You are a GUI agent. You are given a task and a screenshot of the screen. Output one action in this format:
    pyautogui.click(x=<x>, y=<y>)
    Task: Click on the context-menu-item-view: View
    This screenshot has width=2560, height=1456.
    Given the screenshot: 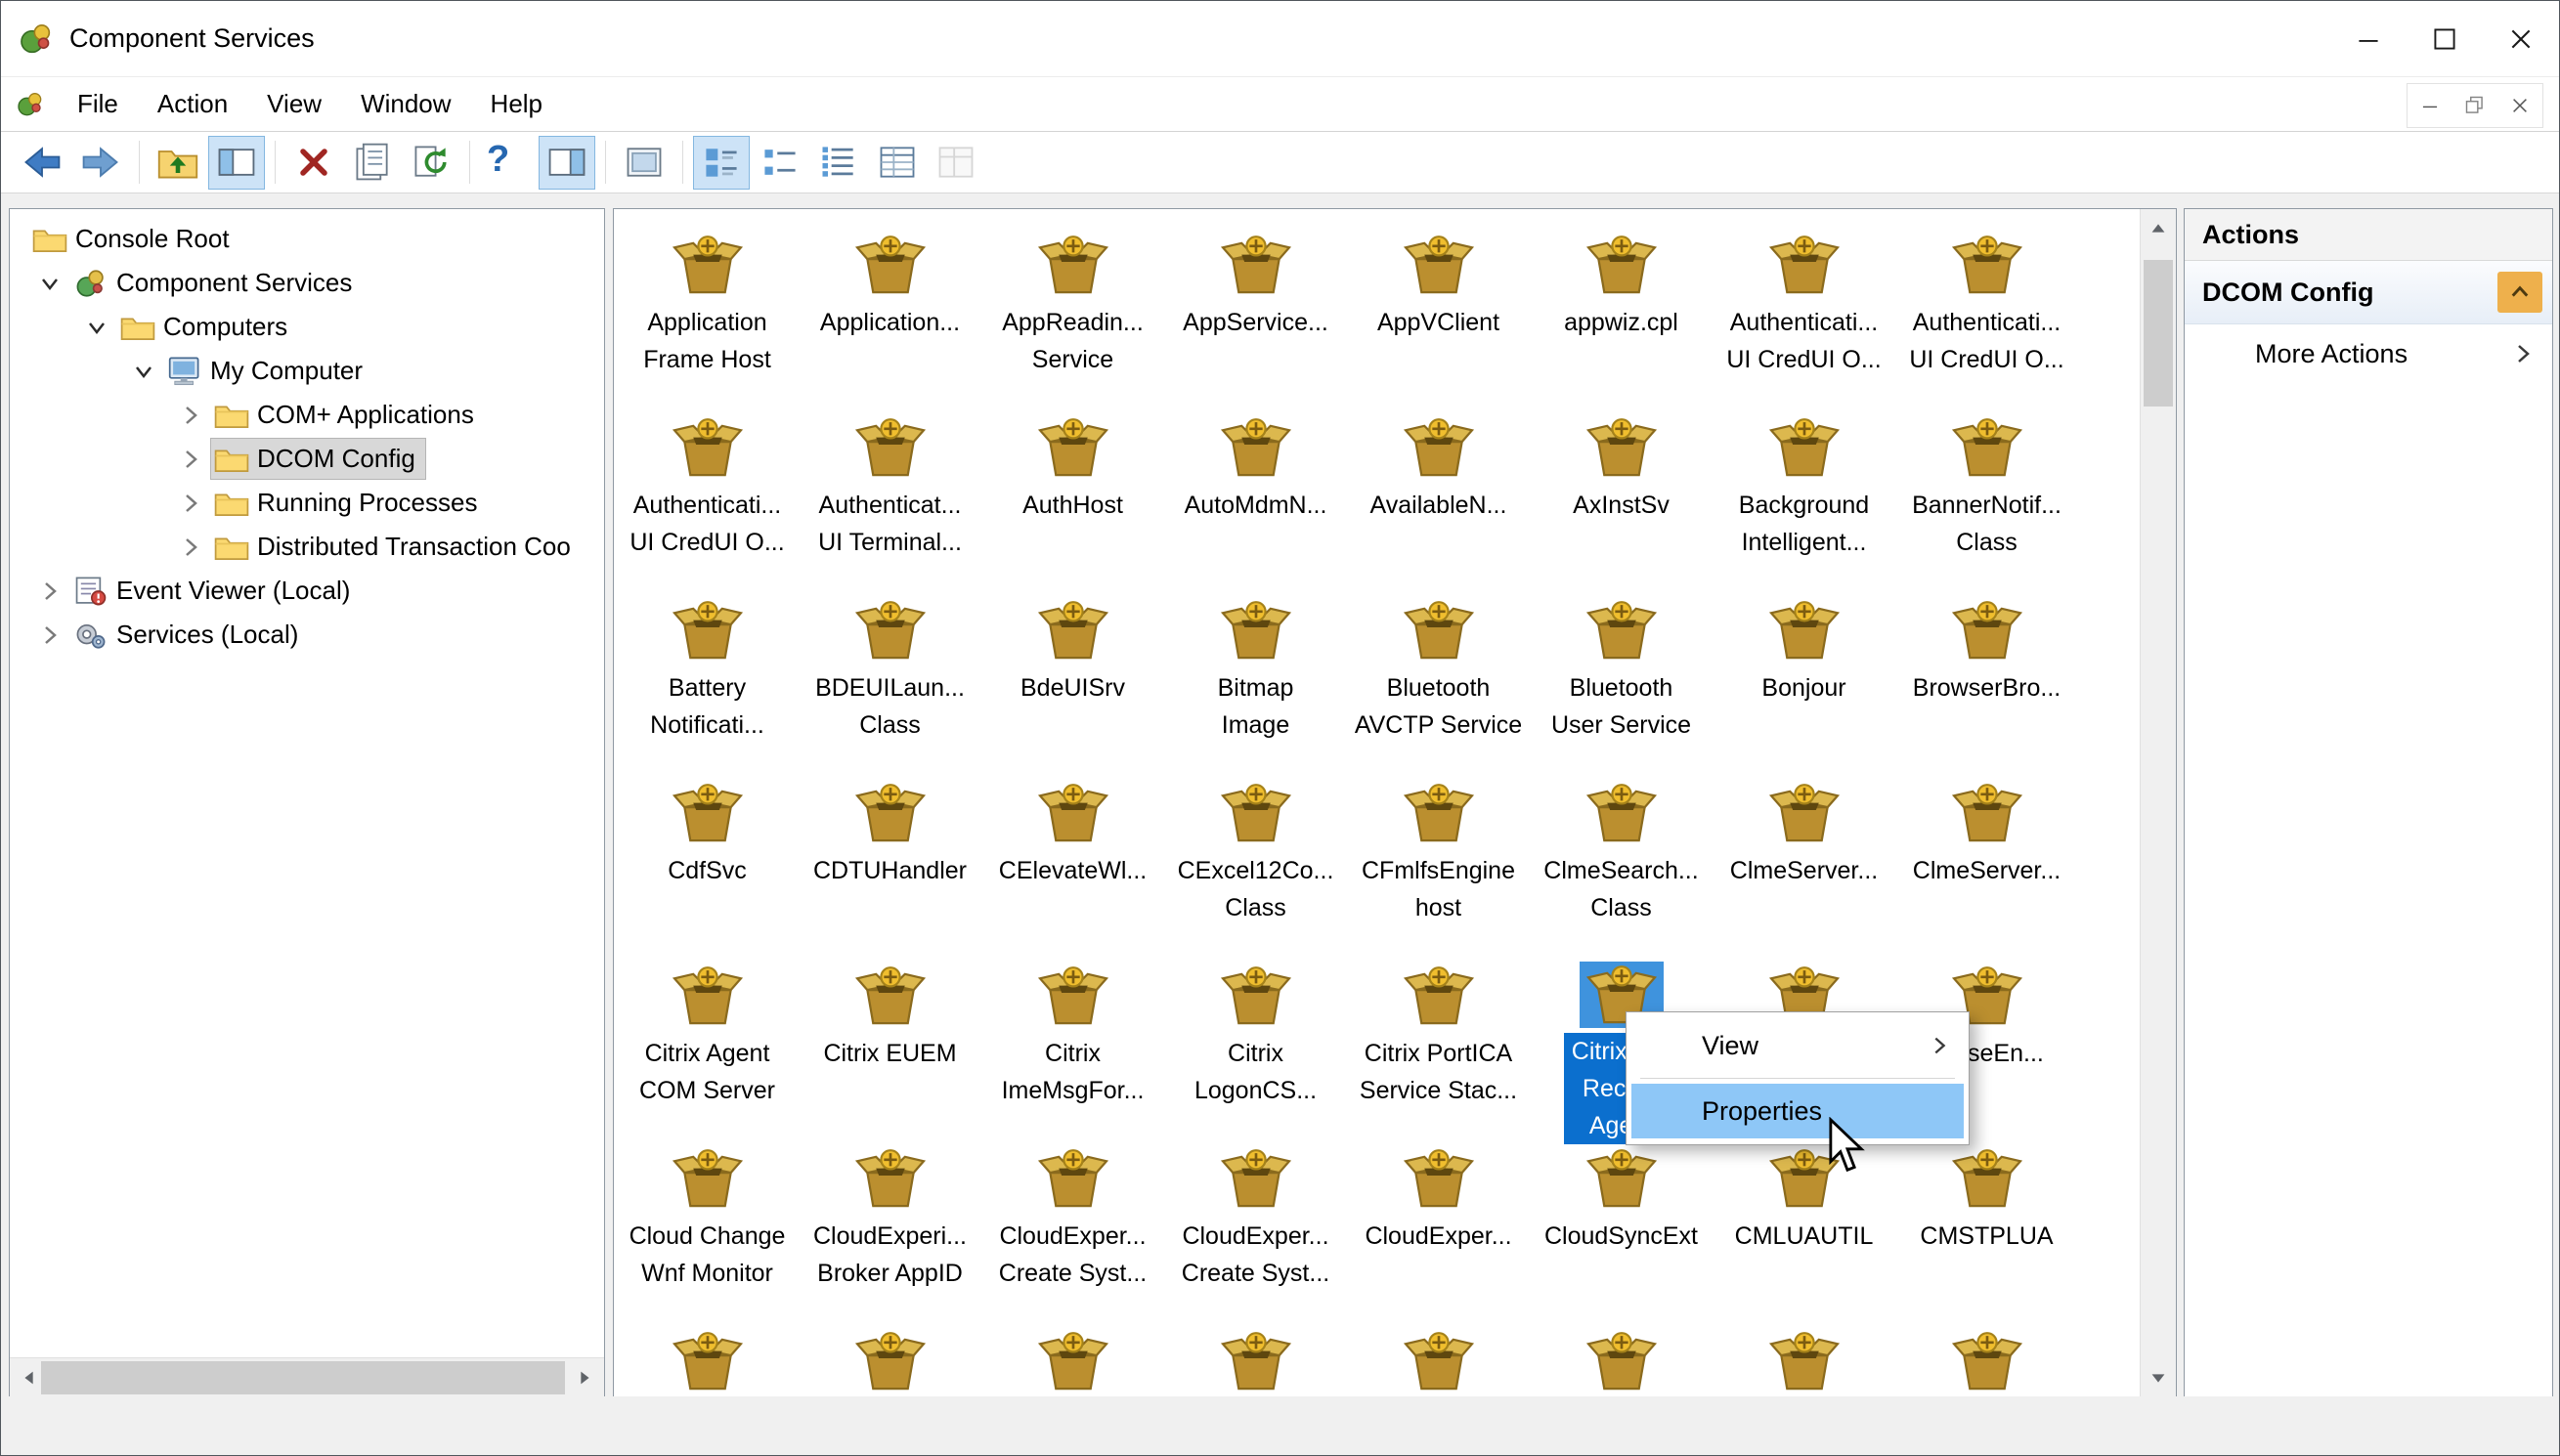 What is the action you would take?
    pyautogui.click(x=1797, y=1045)
    